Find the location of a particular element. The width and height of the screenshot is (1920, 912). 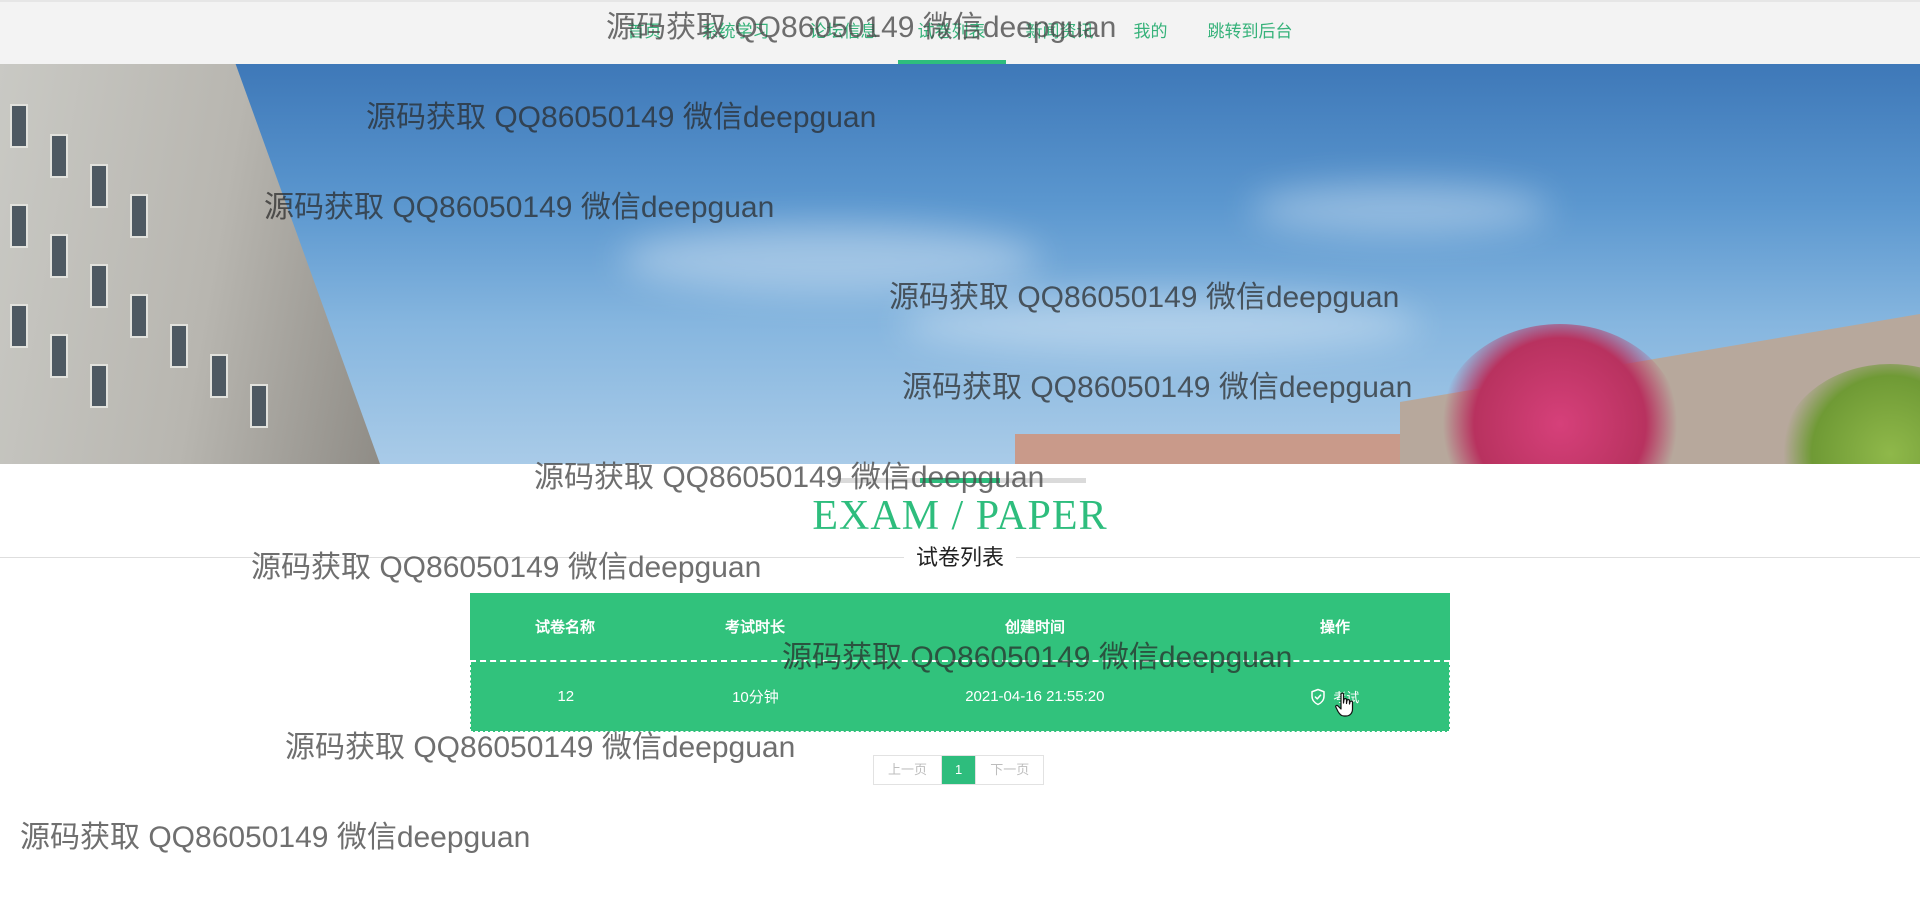

nav-item-forum: 论坛信息 is located at coordinates (844, 32).